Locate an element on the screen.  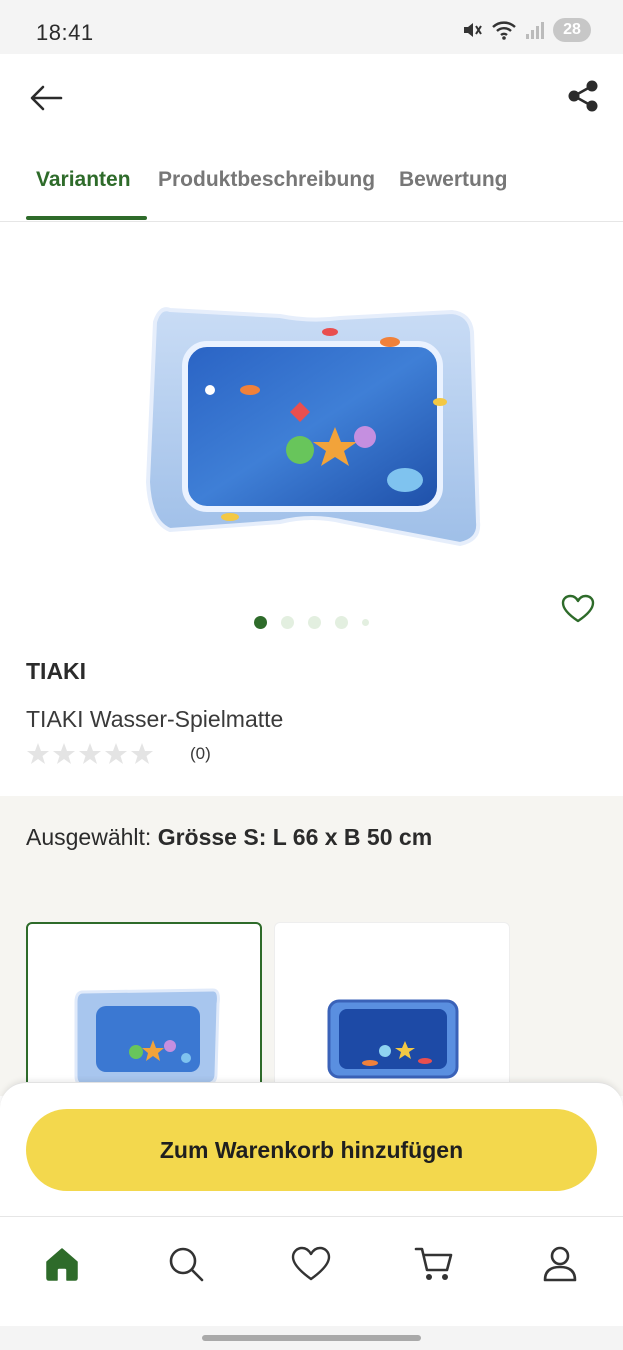
tab-active-indicator is located at coordinates (86, 218).